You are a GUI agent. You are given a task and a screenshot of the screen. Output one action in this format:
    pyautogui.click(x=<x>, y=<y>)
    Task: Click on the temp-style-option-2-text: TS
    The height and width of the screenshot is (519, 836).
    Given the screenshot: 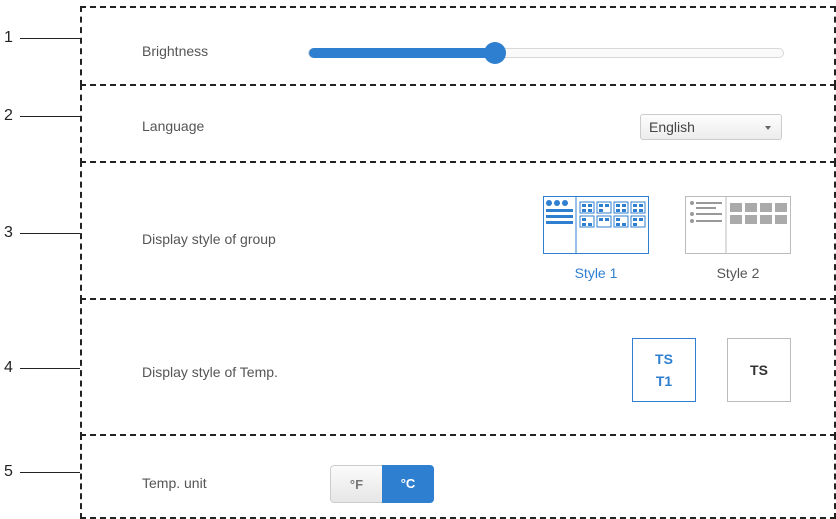 What is the action you would take?
    pyautogui.click(x=759, y=370)
    